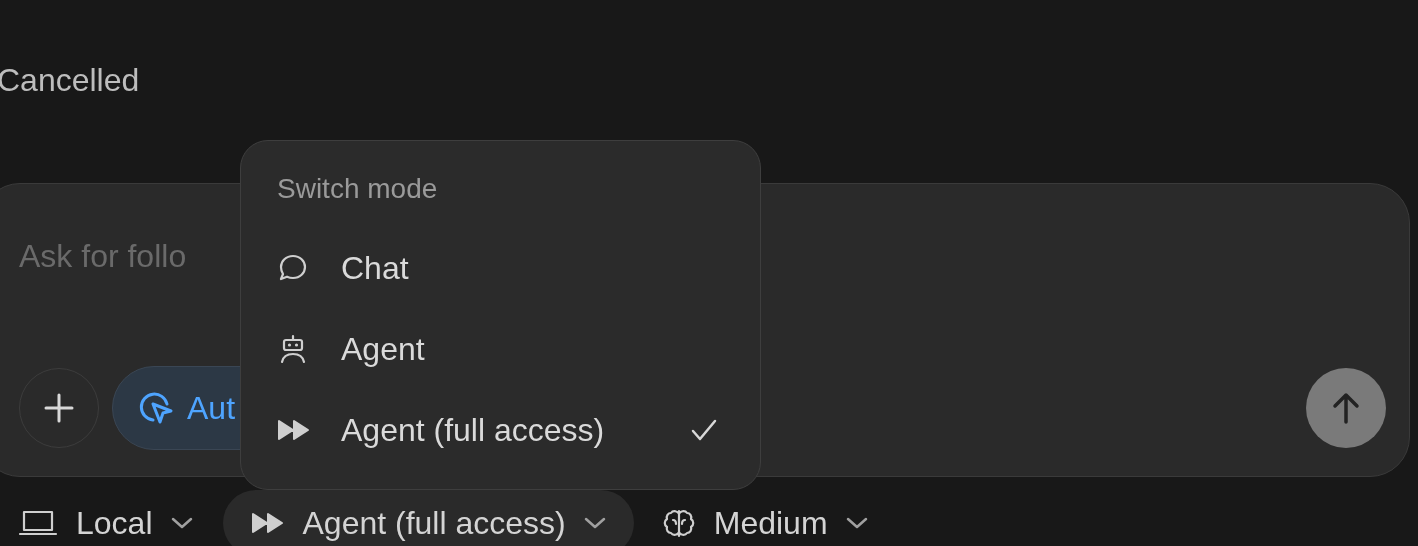 Image resolution: width=1418 pixels, height=546 pixels. Describe the element at coordinates (500, 267) in the screenshot. I see `menu-item: Chat` at that location.